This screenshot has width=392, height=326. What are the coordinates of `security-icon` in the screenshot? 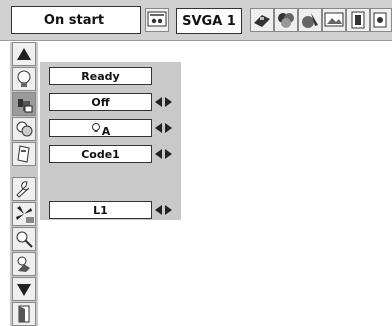 It's located at (24, 264).